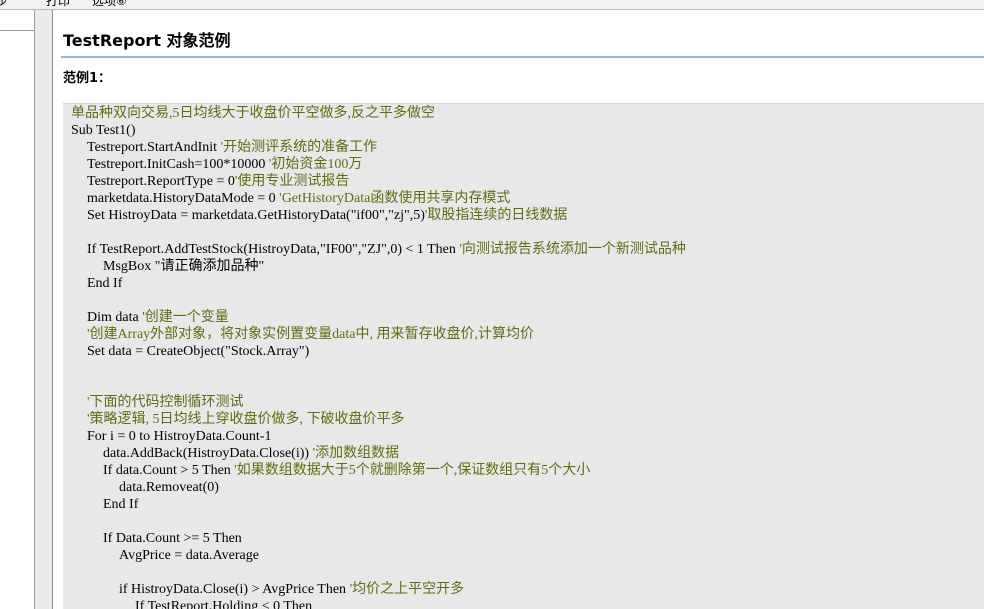  I want to click on code-text: If Data.Count >= 5 Then, so click(172, 538).